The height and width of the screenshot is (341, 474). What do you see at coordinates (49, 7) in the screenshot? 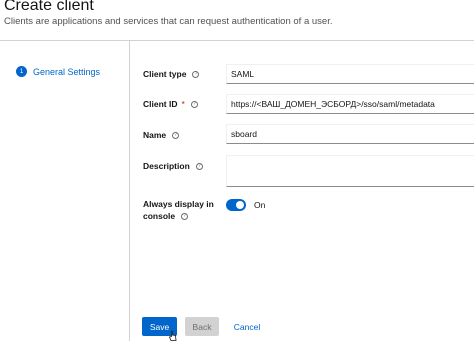
I see `page-title: Create client` at bounding box center [49, 7].